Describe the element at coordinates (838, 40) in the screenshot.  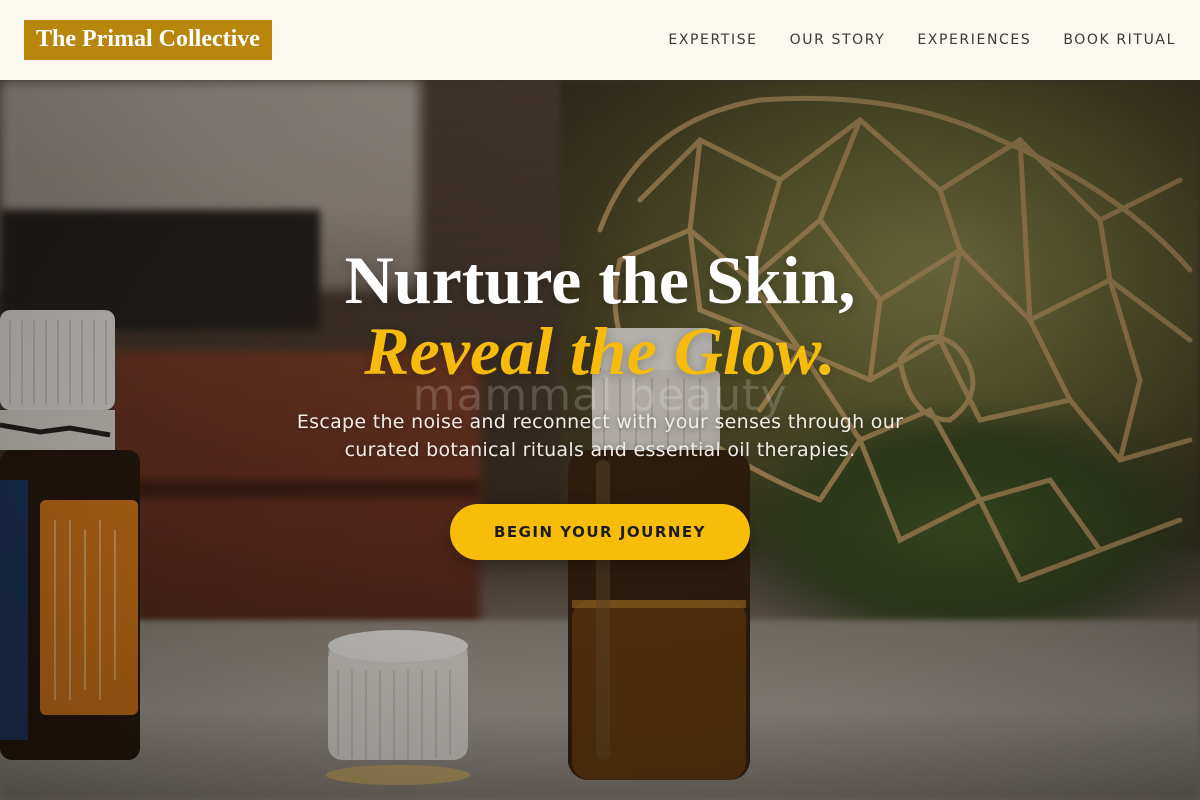
I see `nav-link-our-story: OUR STORY` at that location.